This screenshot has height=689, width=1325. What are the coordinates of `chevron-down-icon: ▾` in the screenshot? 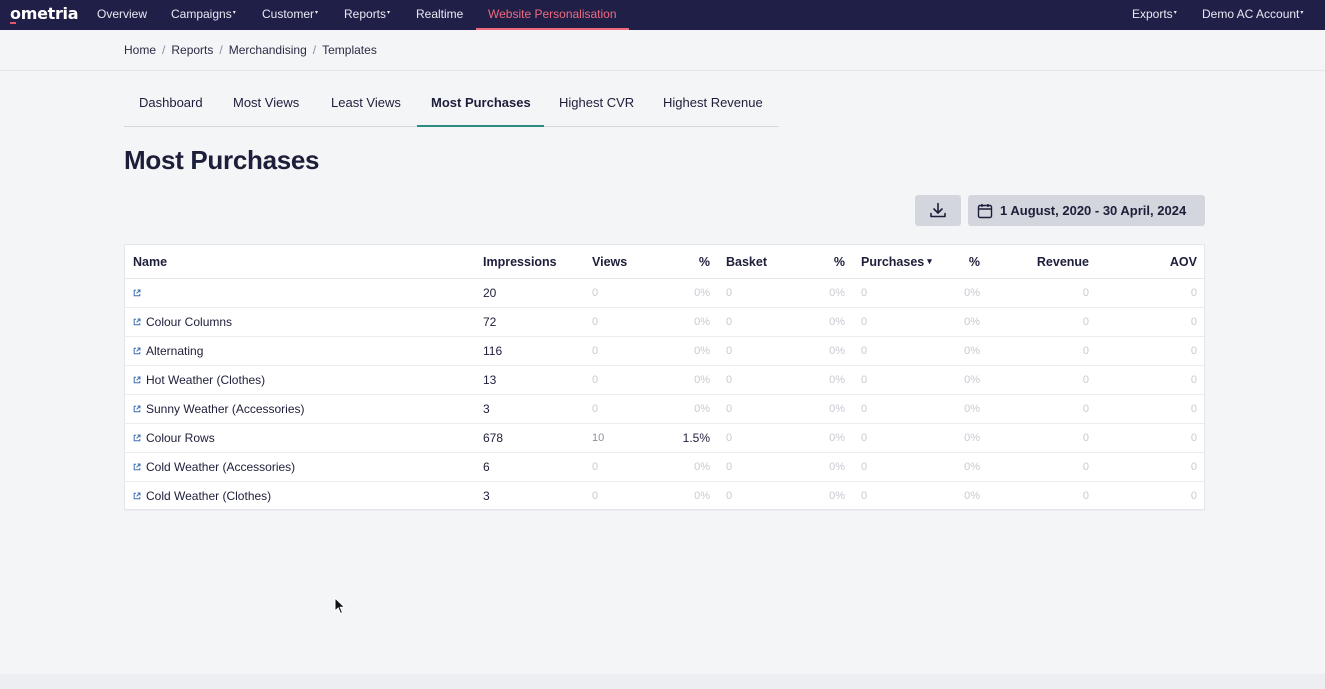 It's located at (1302, 13).